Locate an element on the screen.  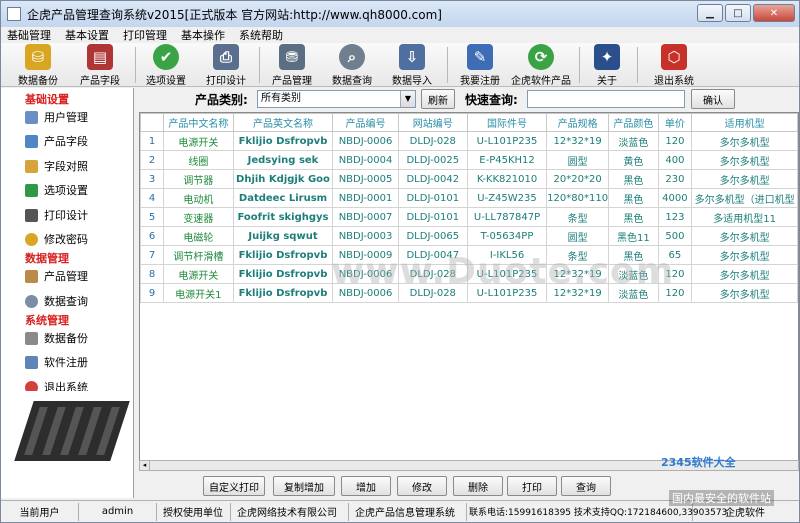
sidebar-item-data-query: 数据查询 is located at coordinates (56, 301).